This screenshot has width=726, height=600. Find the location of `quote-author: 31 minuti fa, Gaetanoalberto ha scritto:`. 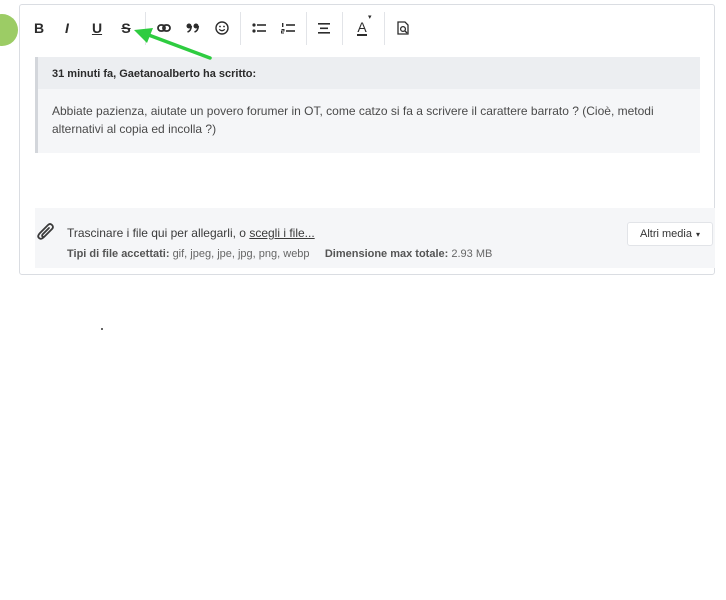

quote-author: 31 minuti fa, Gaetanoalberto ha scritto: is located at coordinates (154, 74).